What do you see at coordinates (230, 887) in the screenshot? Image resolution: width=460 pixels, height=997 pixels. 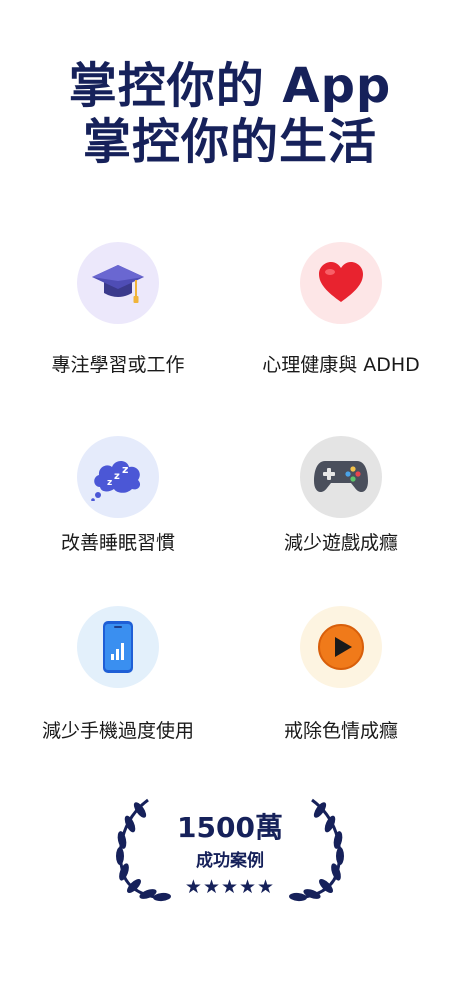 I see `star-rating: ★★★★★` at bounding box center [230, 887].